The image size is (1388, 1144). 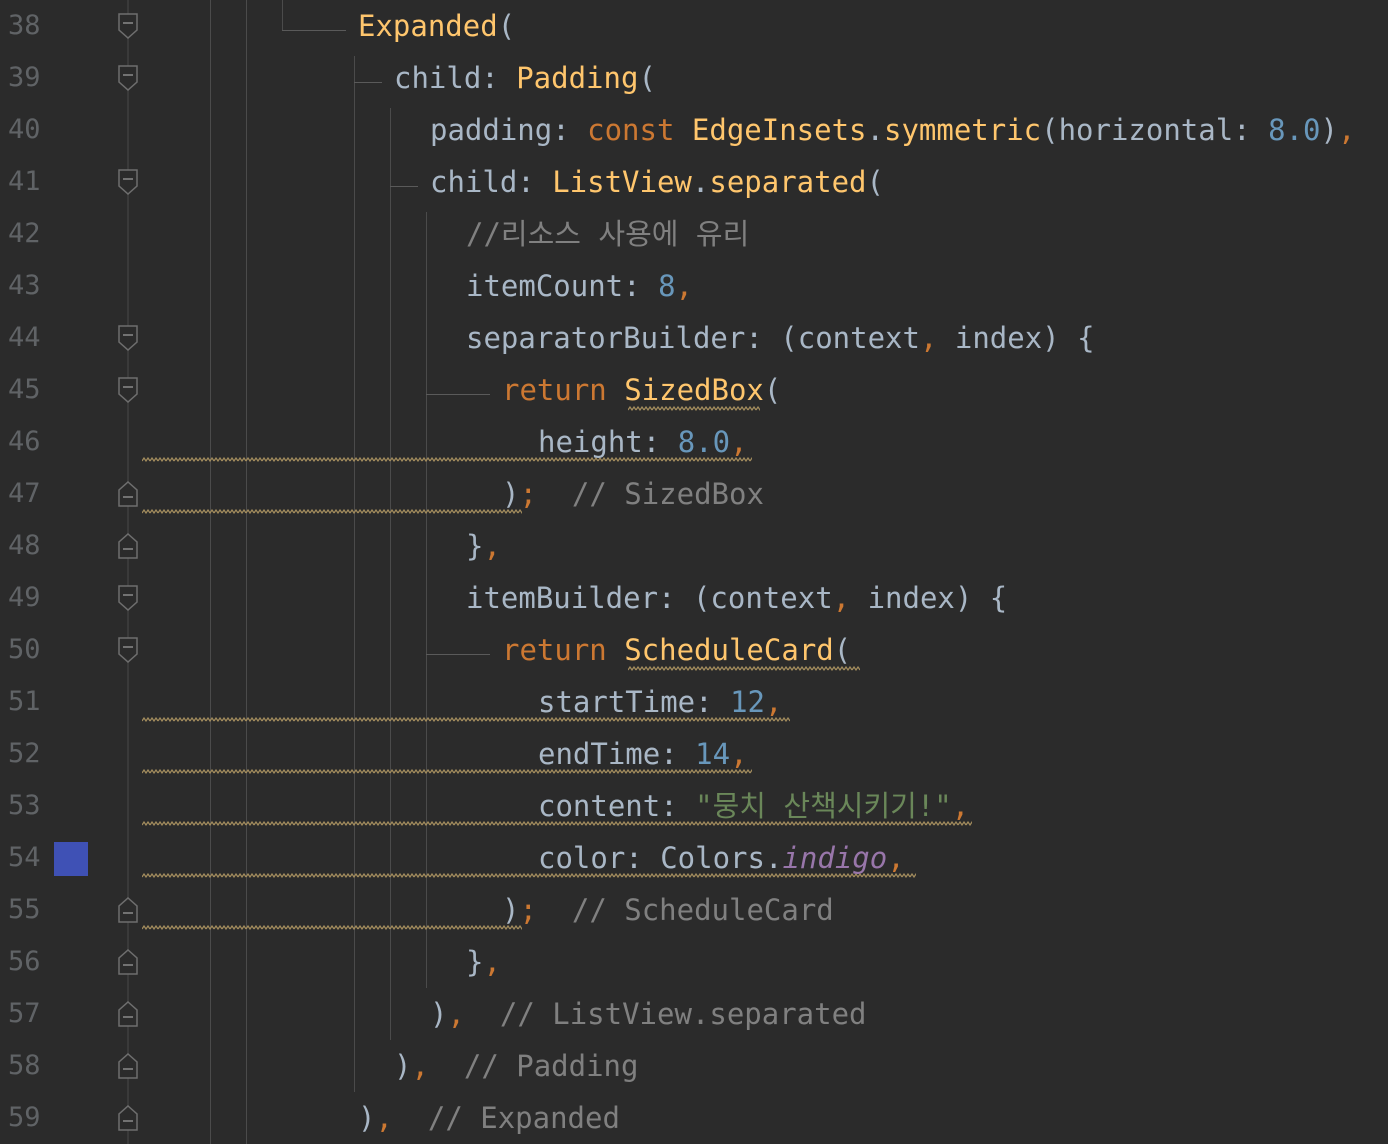 What do you see at coordinates (24, 493) in the screenshot?
I see `line-number: 47` at bounding box center [24, 493].